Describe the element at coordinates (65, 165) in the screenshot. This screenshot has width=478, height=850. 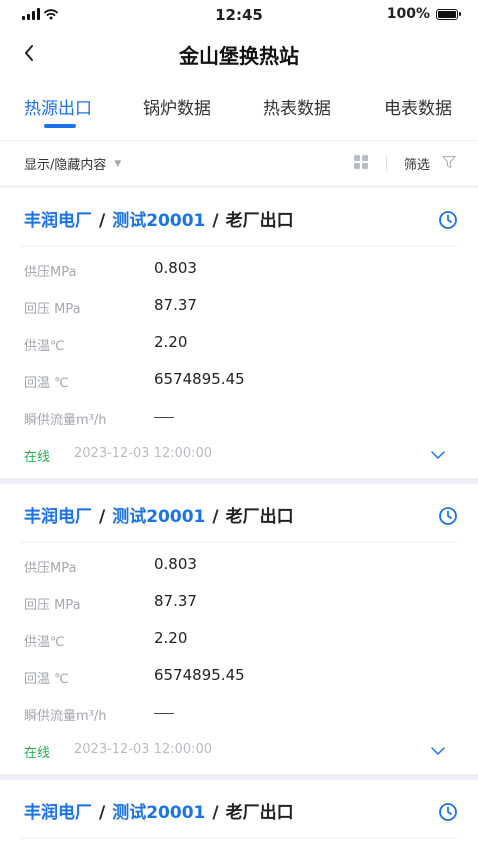
I see `toggle-content-label: 显示/隐藏内容` at that location.